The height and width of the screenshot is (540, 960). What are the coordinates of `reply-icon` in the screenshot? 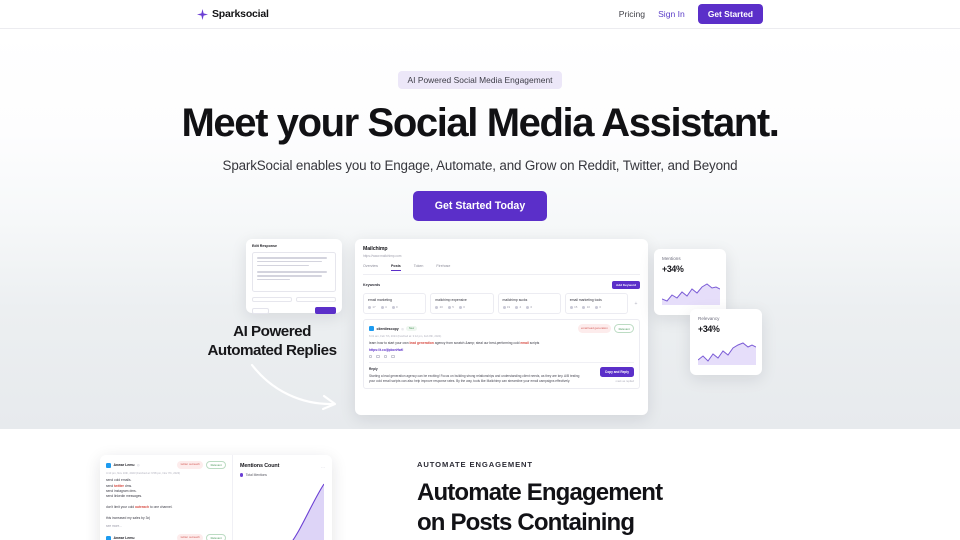 It's located at (371, 357).